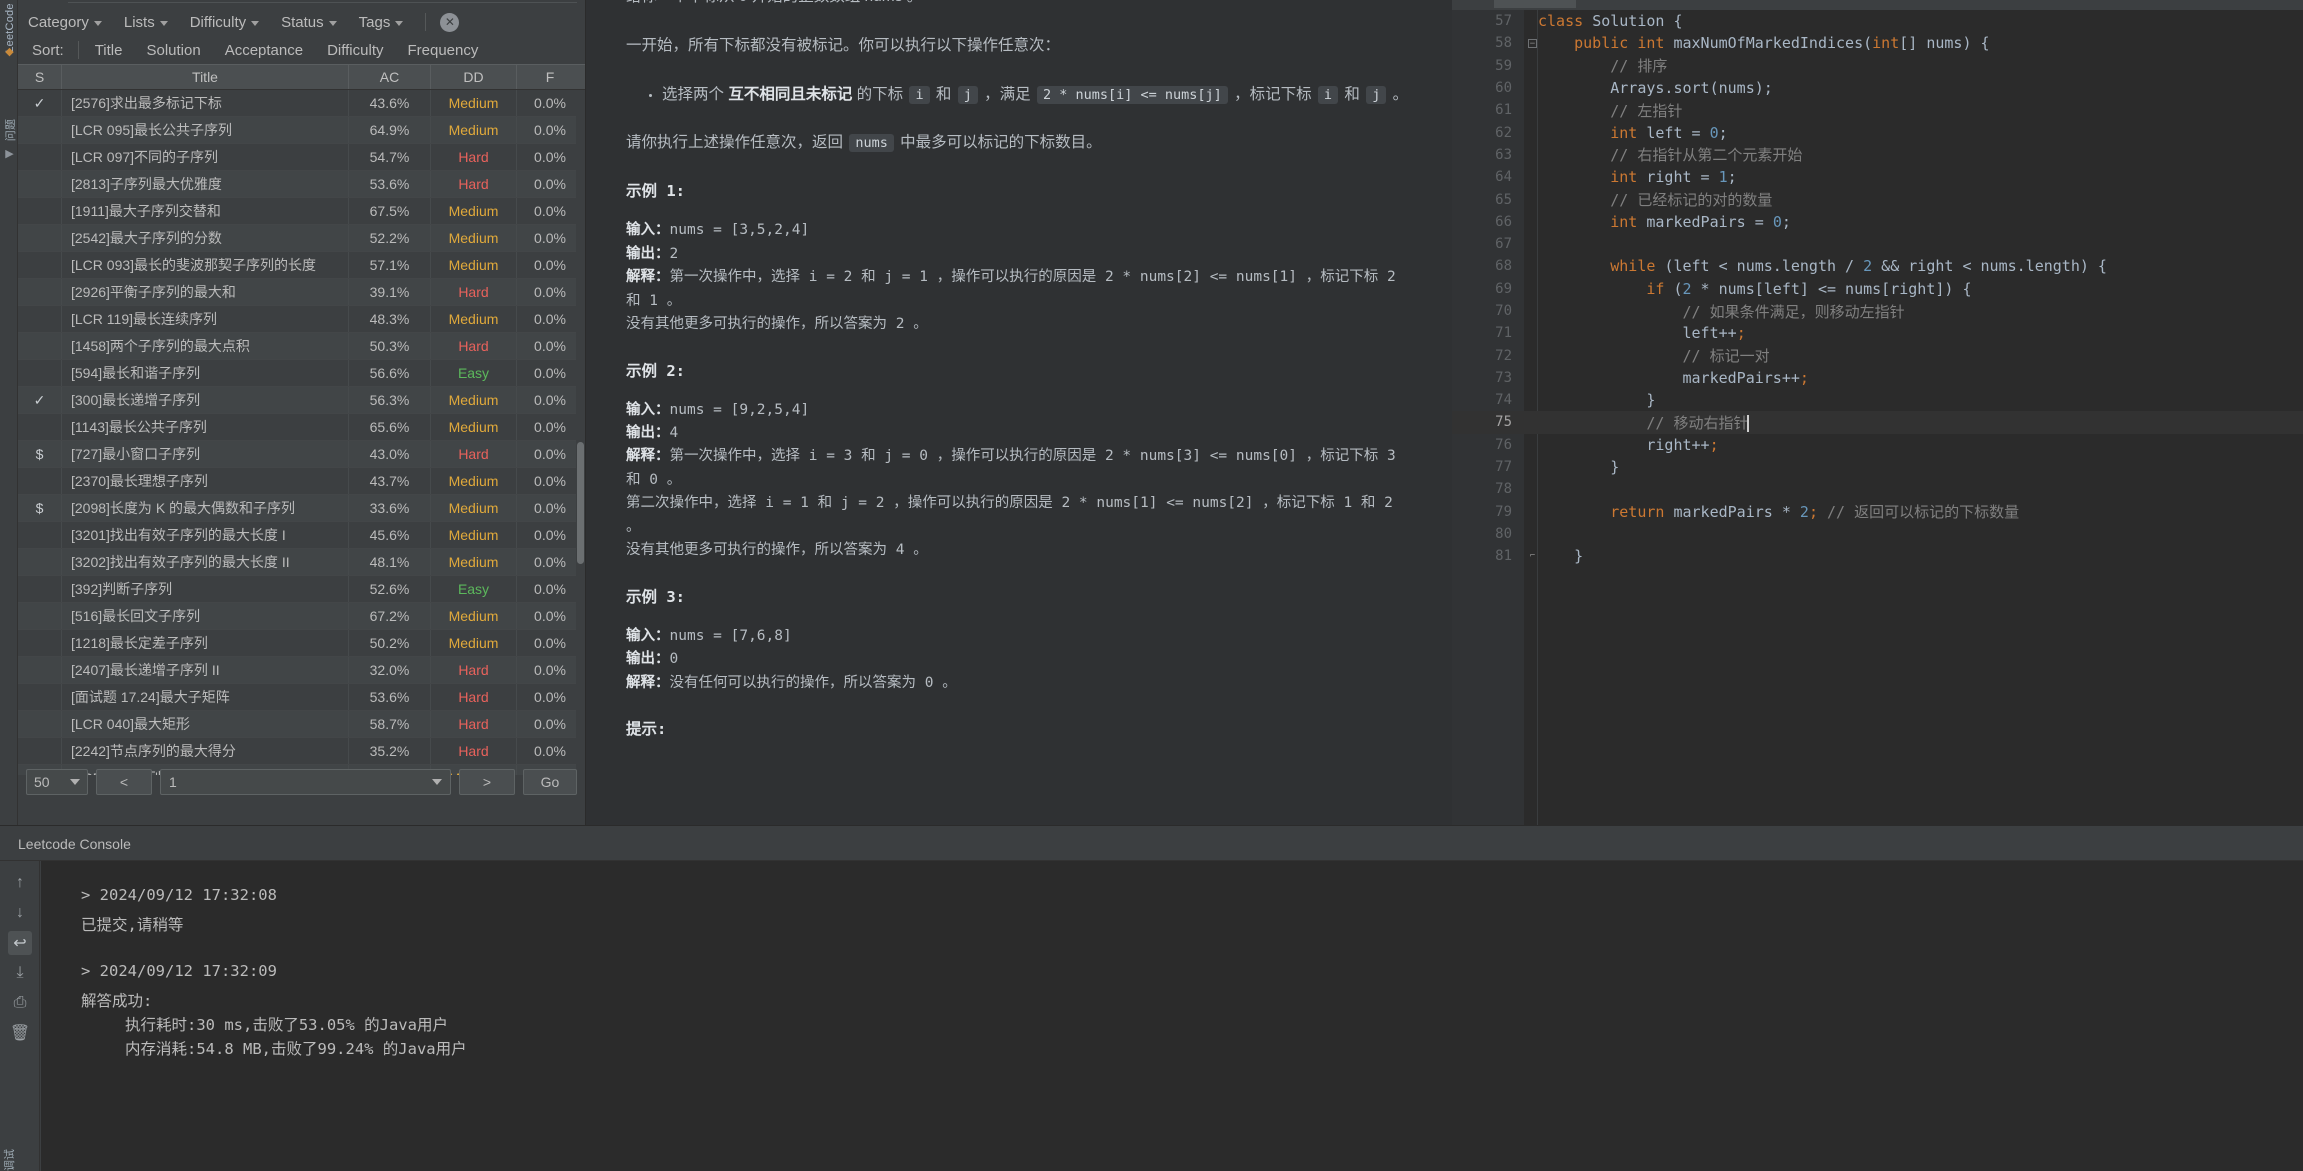 The width and height of the screenshot is (2303, 1171). What do you see at coordinates (1488, 110) in the screenshot?
I see `line-number: 61` at bounding box center [1488, 110].